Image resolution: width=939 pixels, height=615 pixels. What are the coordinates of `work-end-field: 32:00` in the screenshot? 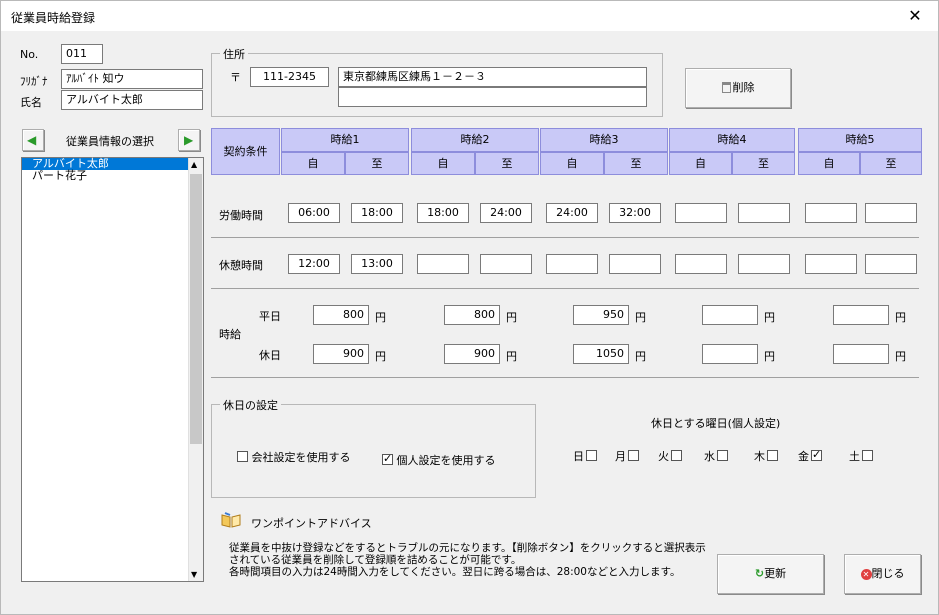 It's located at (635, 213).